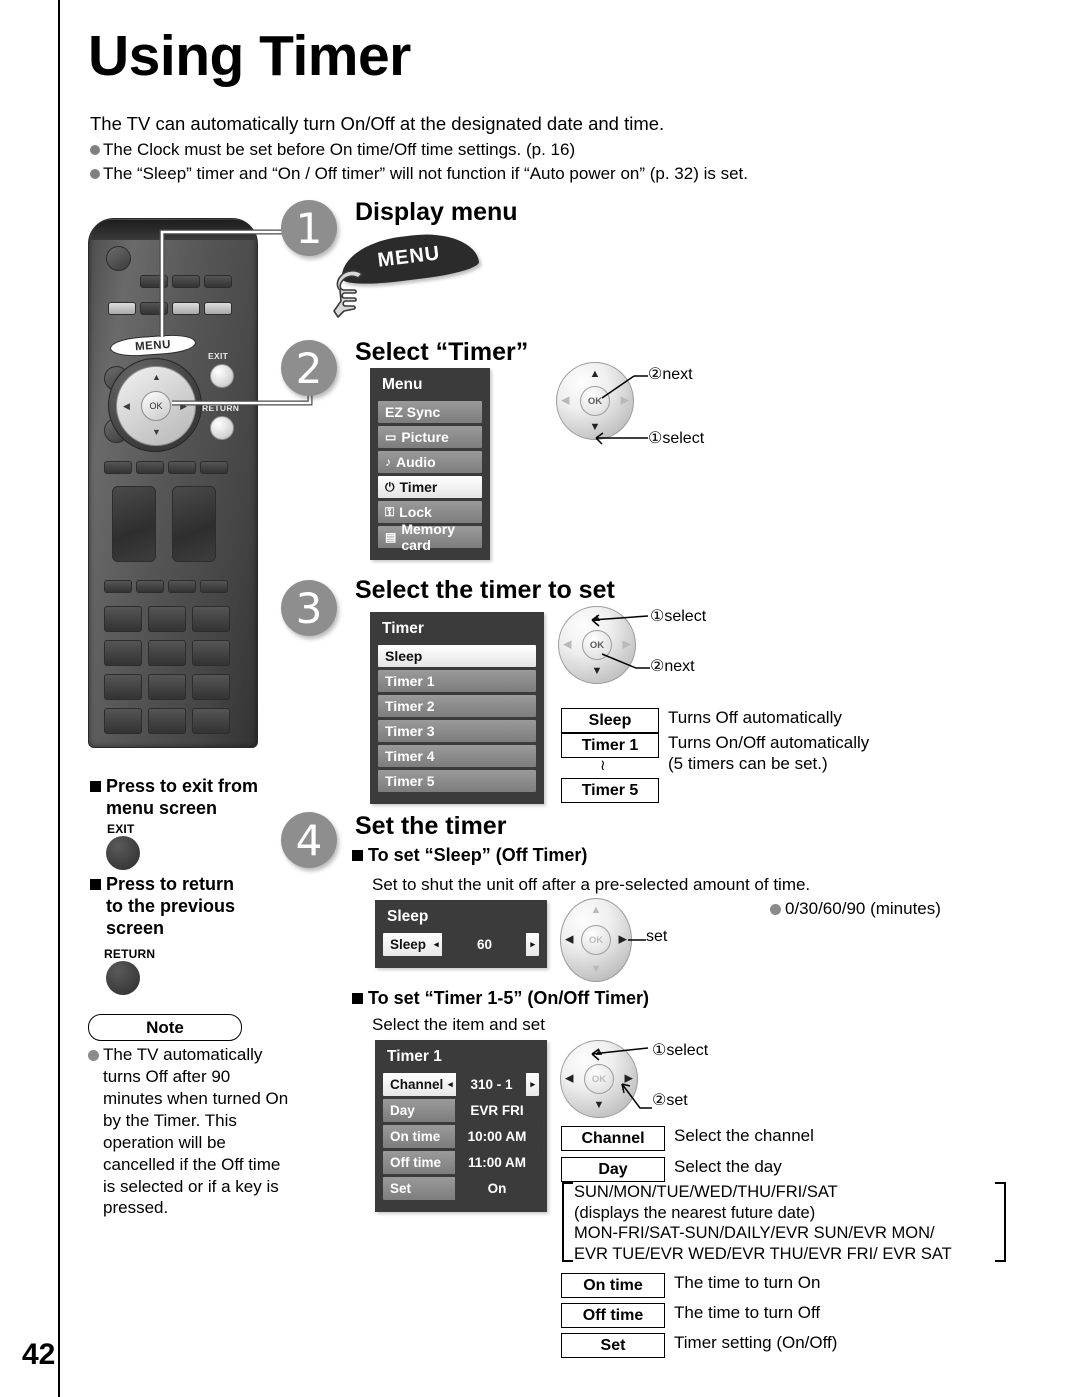 The image size is (1080, 1397). I want to click on timer1-row-on-time: On time 10:00 AM, so click(461, 1136).